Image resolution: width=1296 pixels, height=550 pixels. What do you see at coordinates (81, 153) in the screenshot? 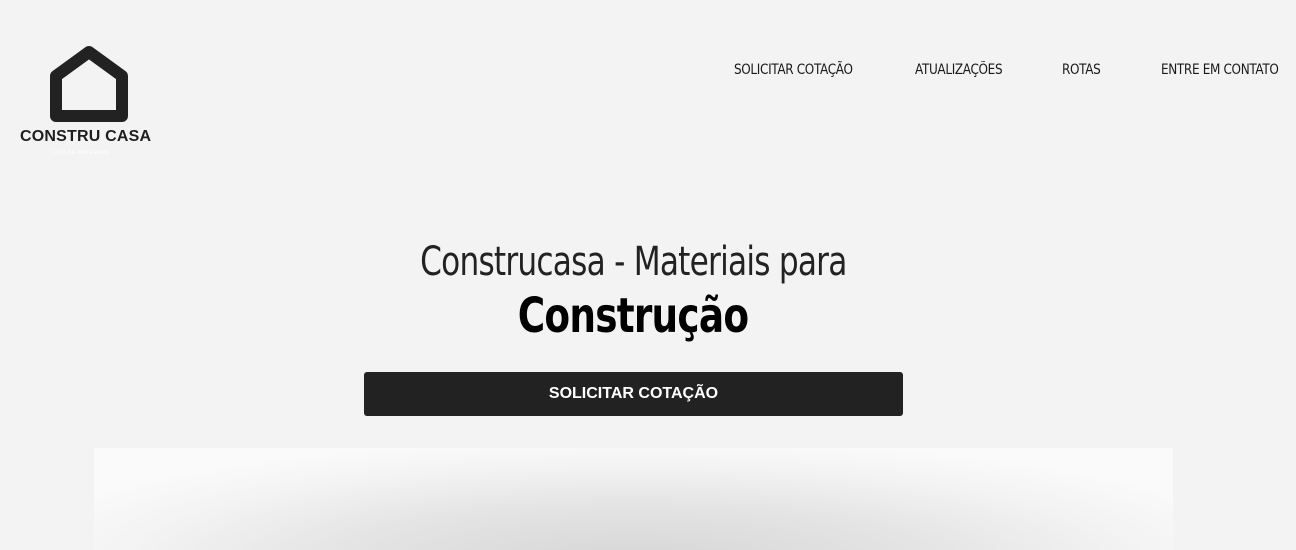
I see `brand-tagline: LOJA DE MATERIAIS` at bounding box center [81, 153].